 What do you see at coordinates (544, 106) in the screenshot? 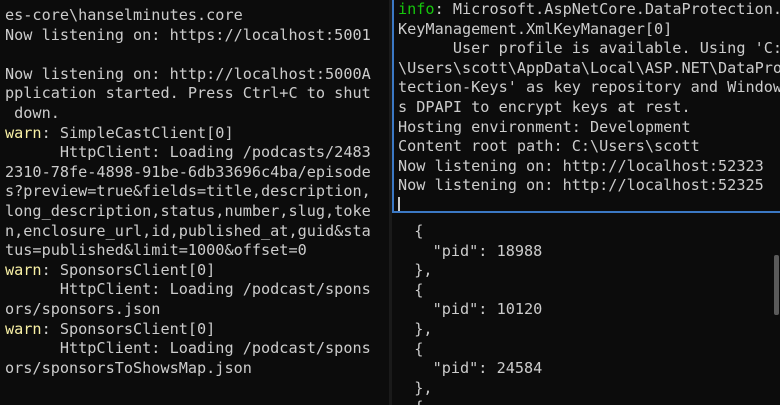
I see `line-text: s DPAPI to encrypt keys at rest.` at bounding box center [544, 106].